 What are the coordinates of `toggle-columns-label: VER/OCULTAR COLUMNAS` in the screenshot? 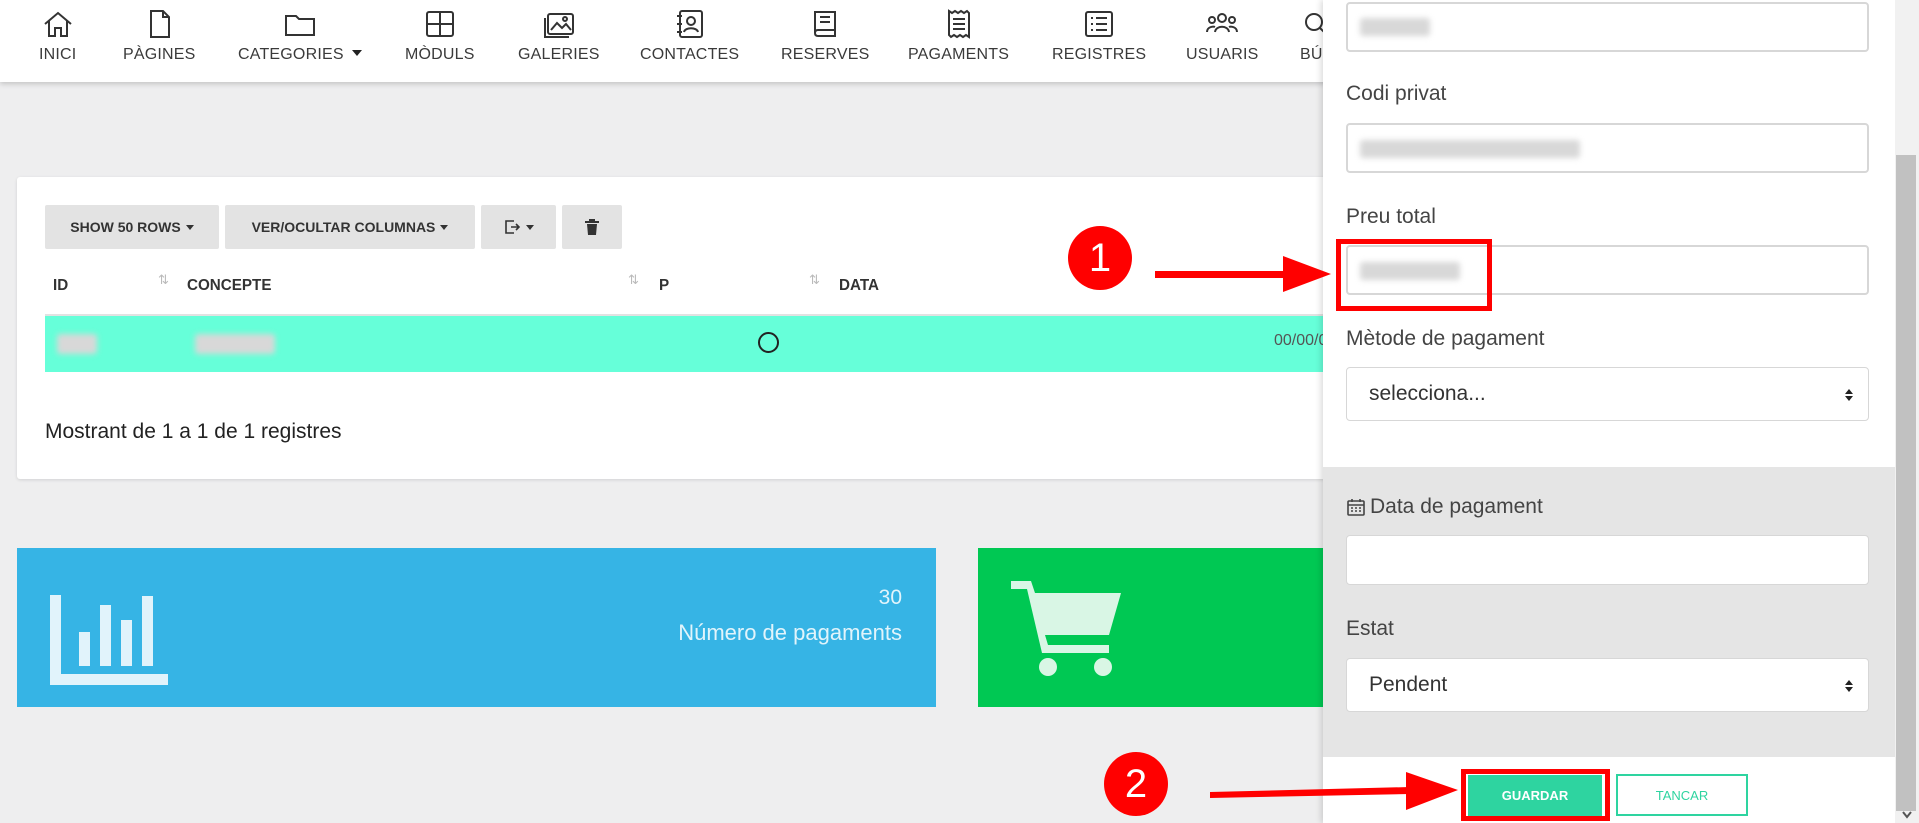 It's located at (343, 227).